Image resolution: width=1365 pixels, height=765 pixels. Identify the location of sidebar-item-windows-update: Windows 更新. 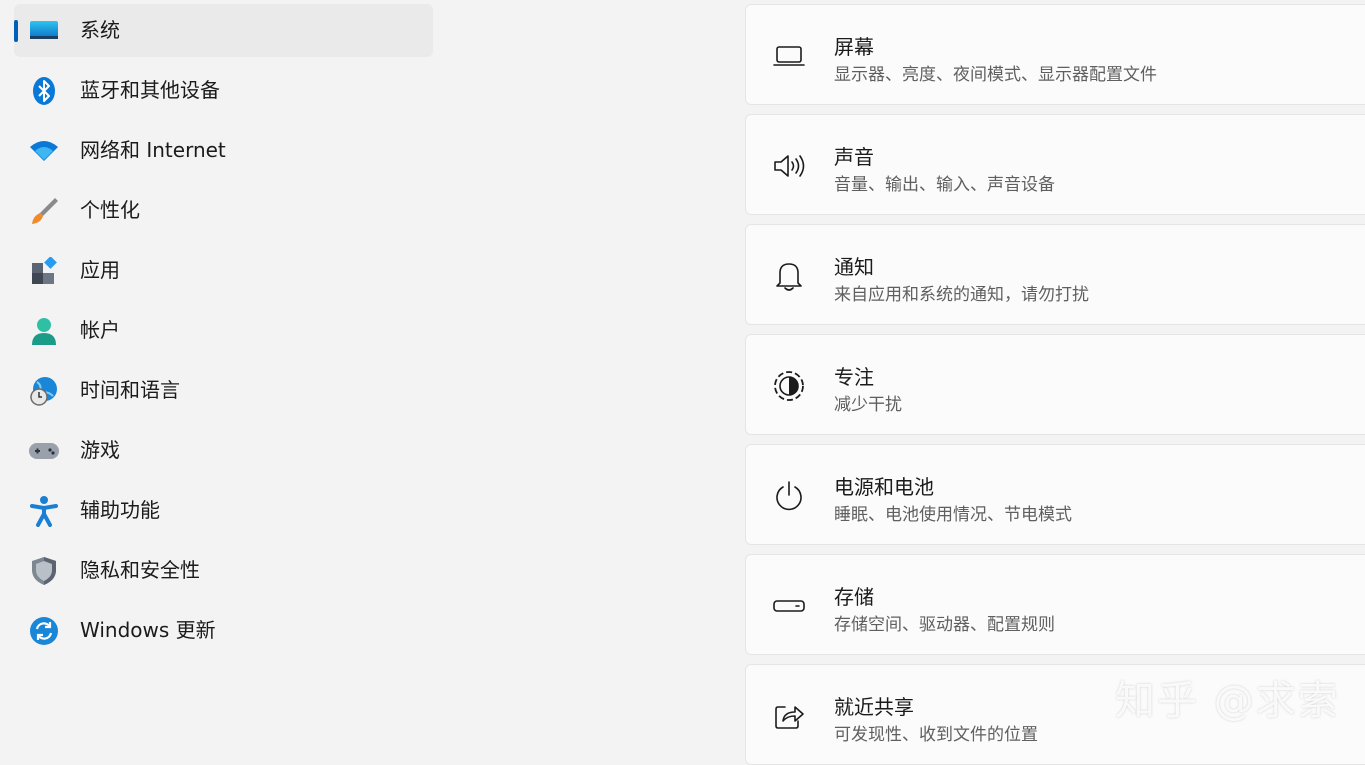
(223, 630).